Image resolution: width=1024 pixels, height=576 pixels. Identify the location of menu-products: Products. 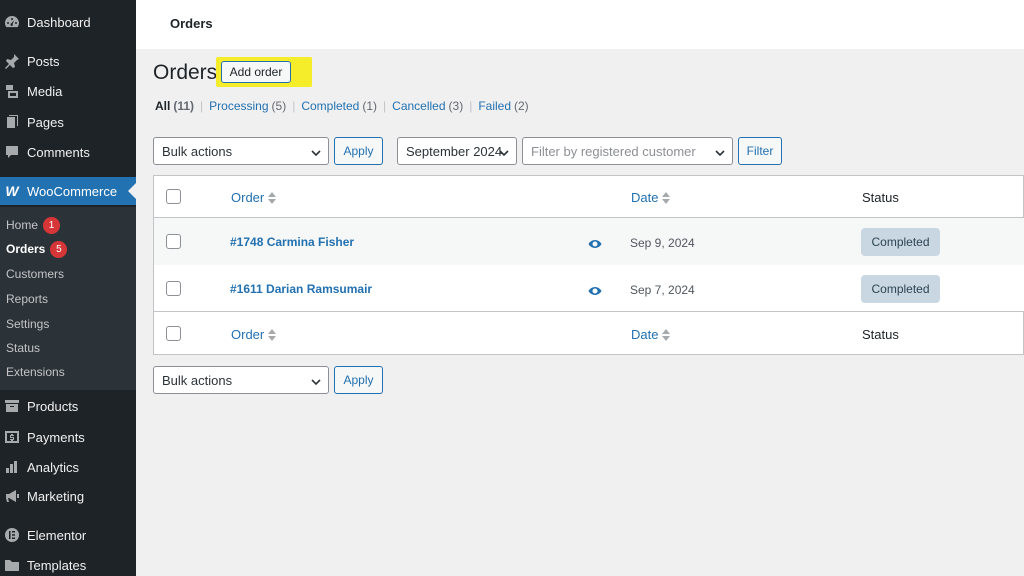
(68, 406).